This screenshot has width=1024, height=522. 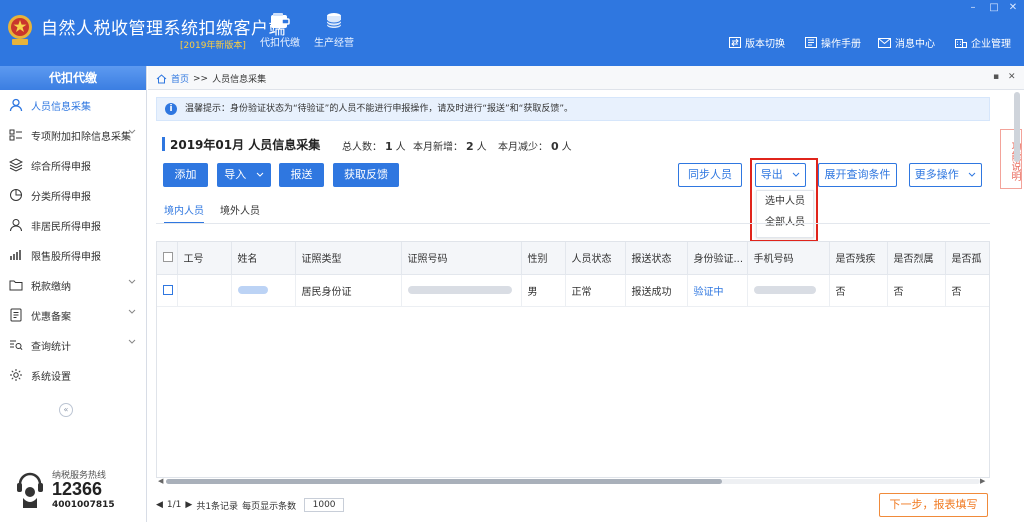 I want to click on import-button: 导入, so click(x=244, y=175).